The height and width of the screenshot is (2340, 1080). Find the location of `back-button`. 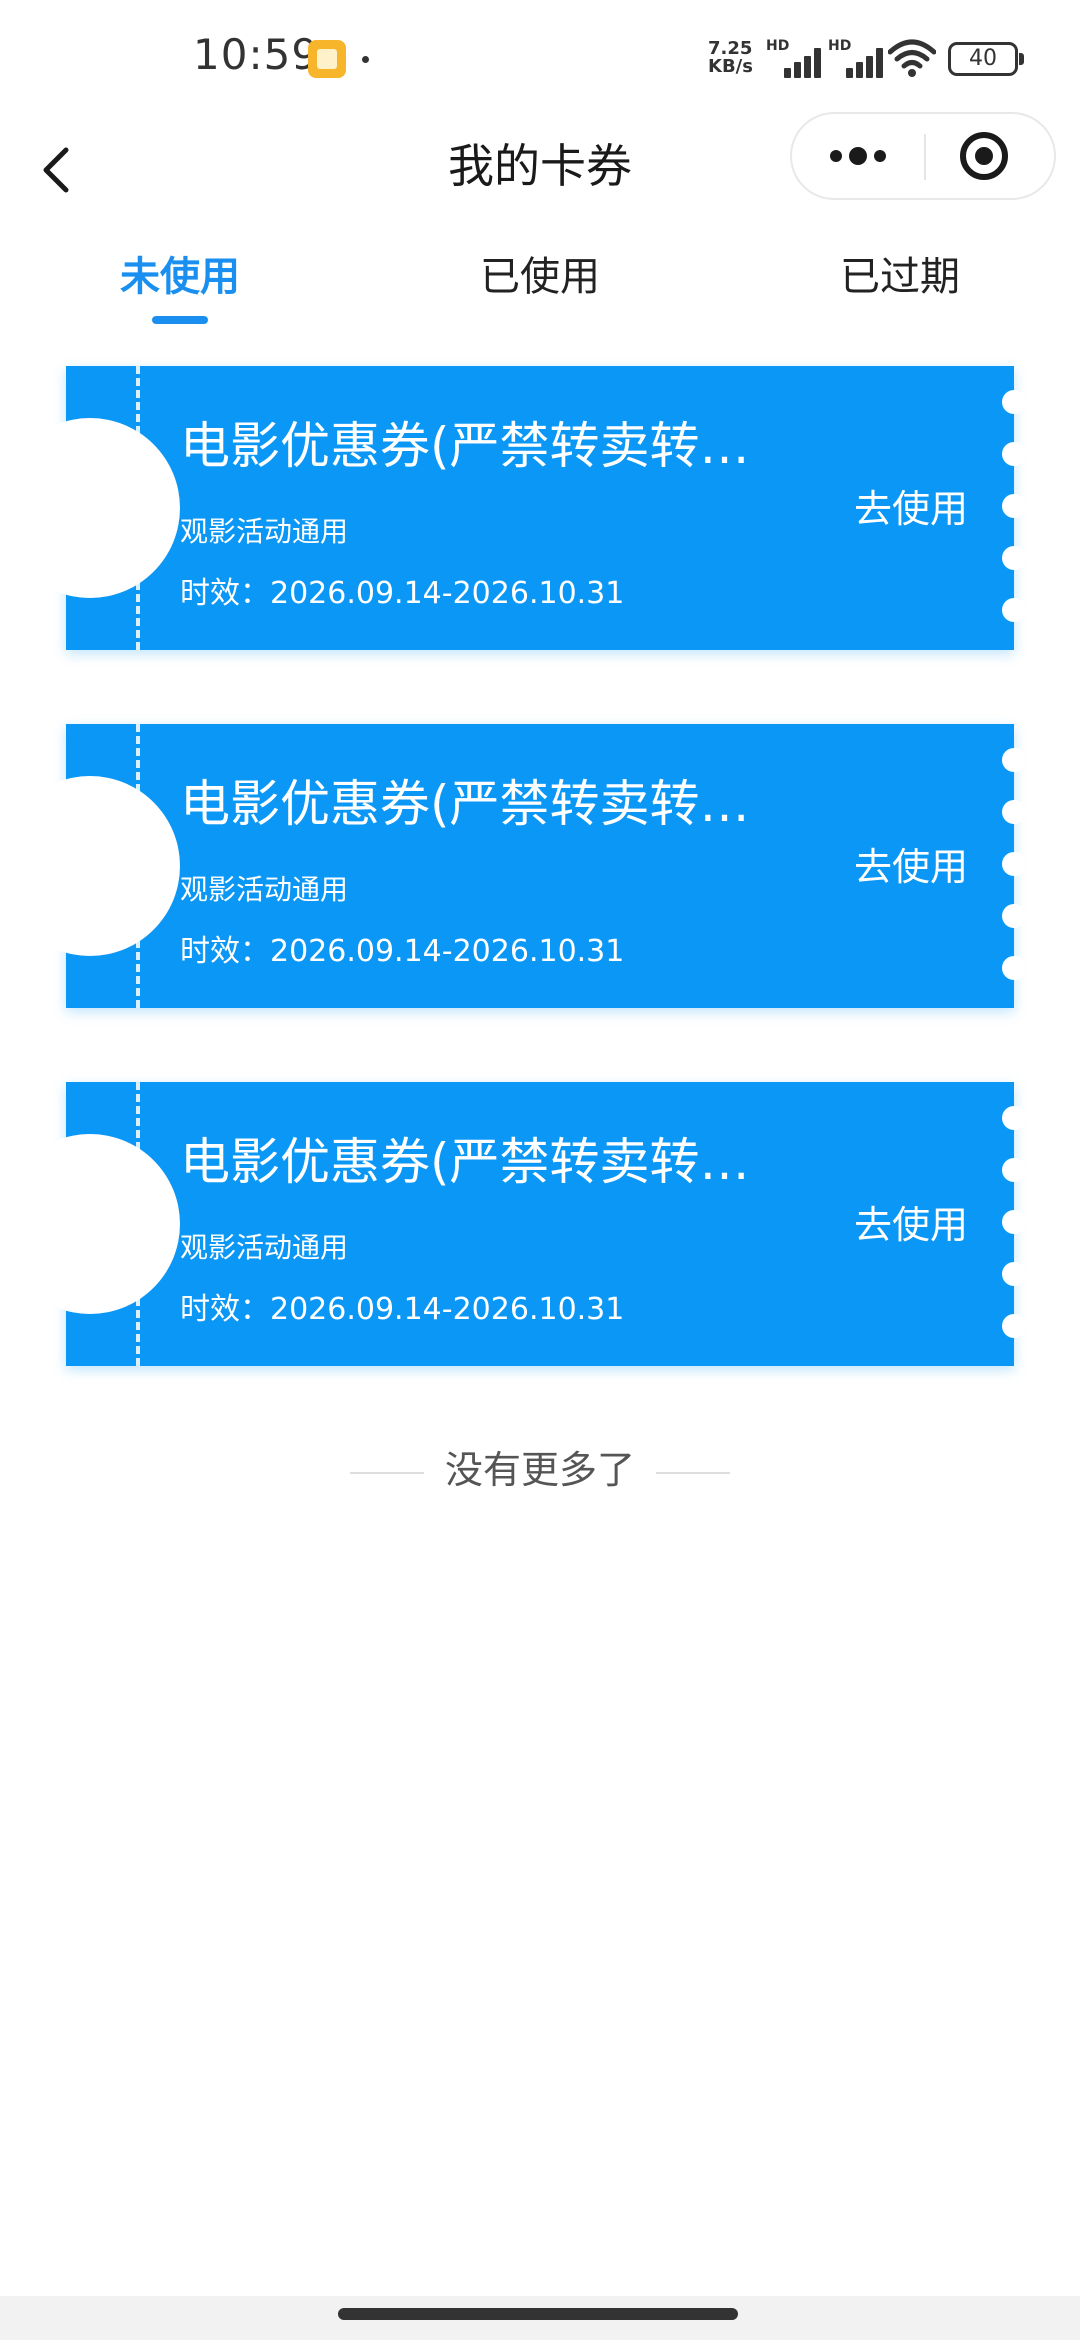

back-button is located at coordinates (60, 170).